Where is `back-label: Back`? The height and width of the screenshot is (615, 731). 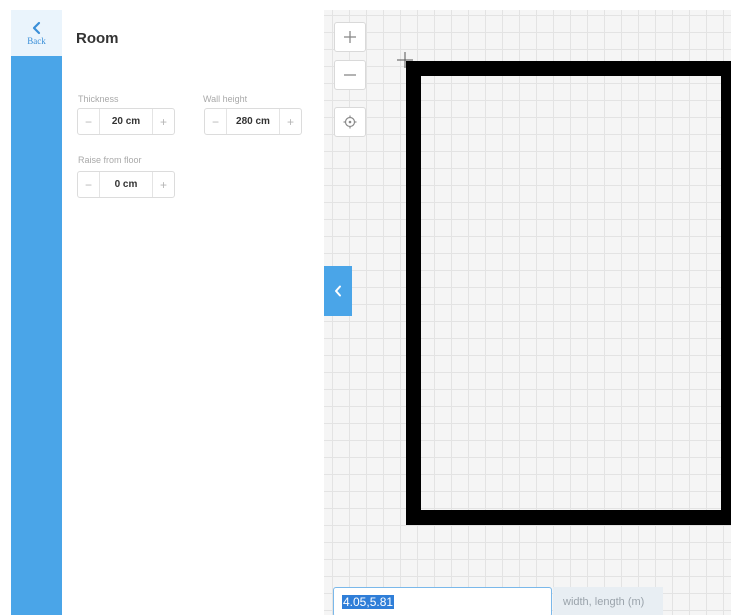
back-label: Back is located at coordinates (36, 40).